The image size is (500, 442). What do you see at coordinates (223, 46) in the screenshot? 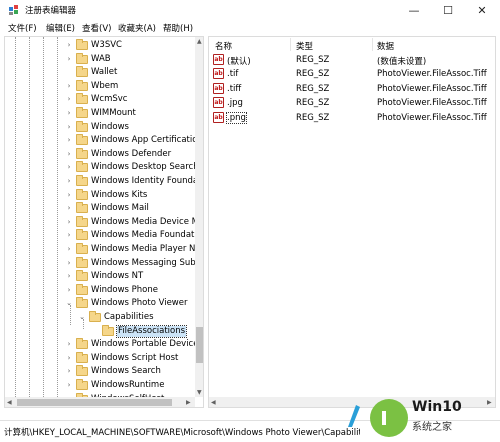
I see `column-name: 名称` at bounding box center [223, 46].